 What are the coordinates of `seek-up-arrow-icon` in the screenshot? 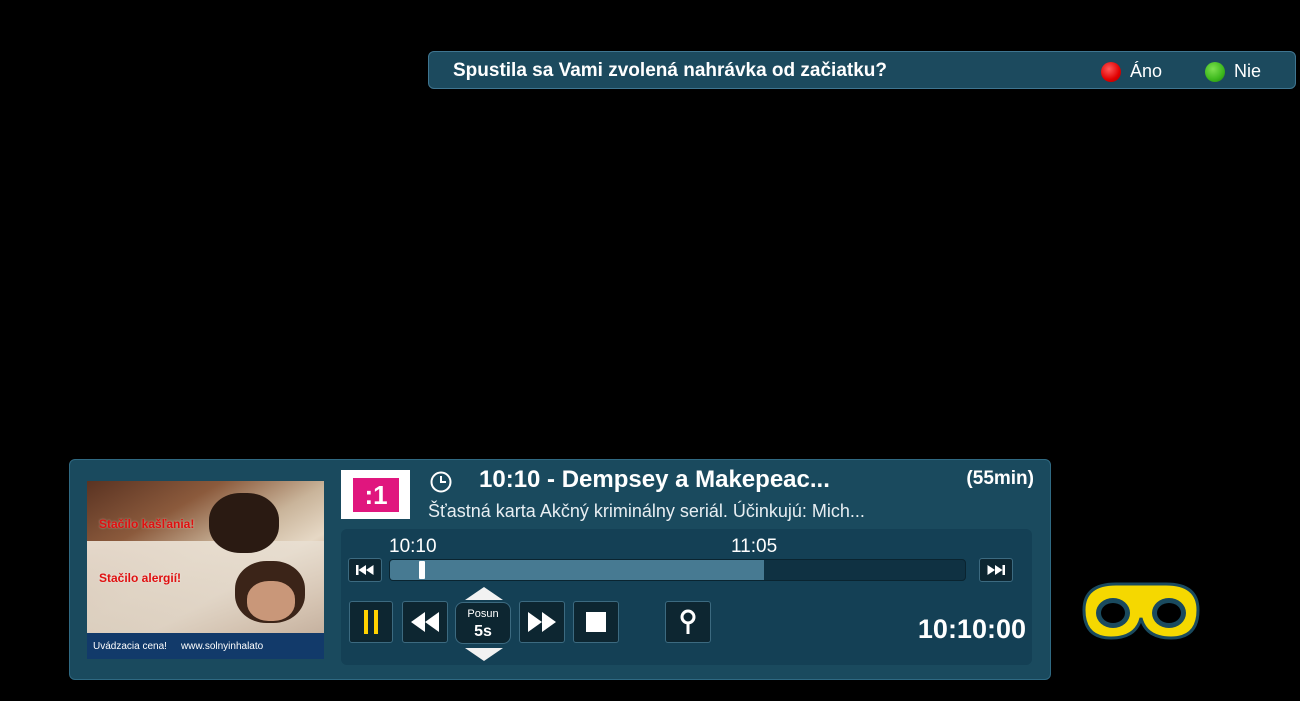 It's located at (484, 593).